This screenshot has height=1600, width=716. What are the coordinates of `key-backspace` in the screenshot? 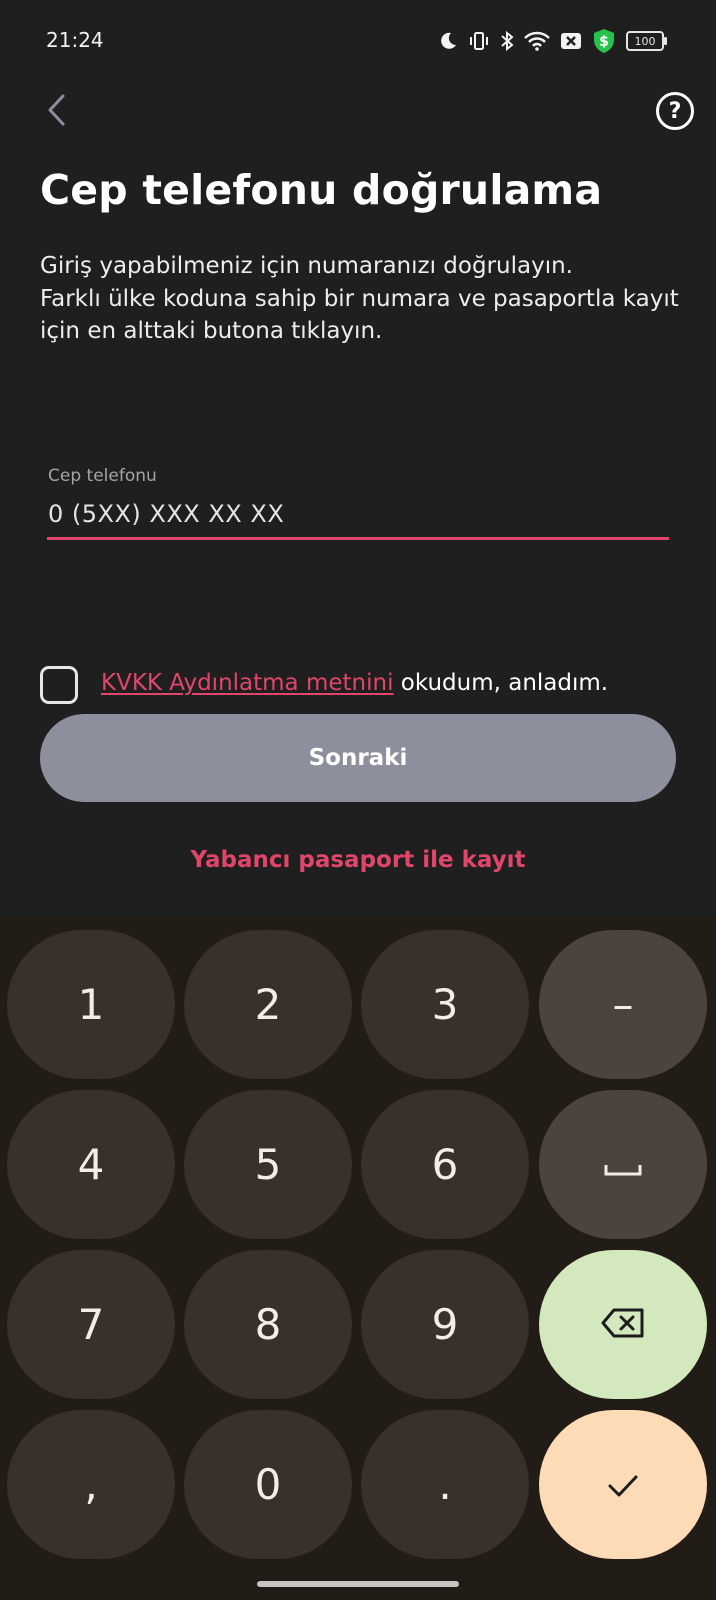 It's located at (623, 1324).